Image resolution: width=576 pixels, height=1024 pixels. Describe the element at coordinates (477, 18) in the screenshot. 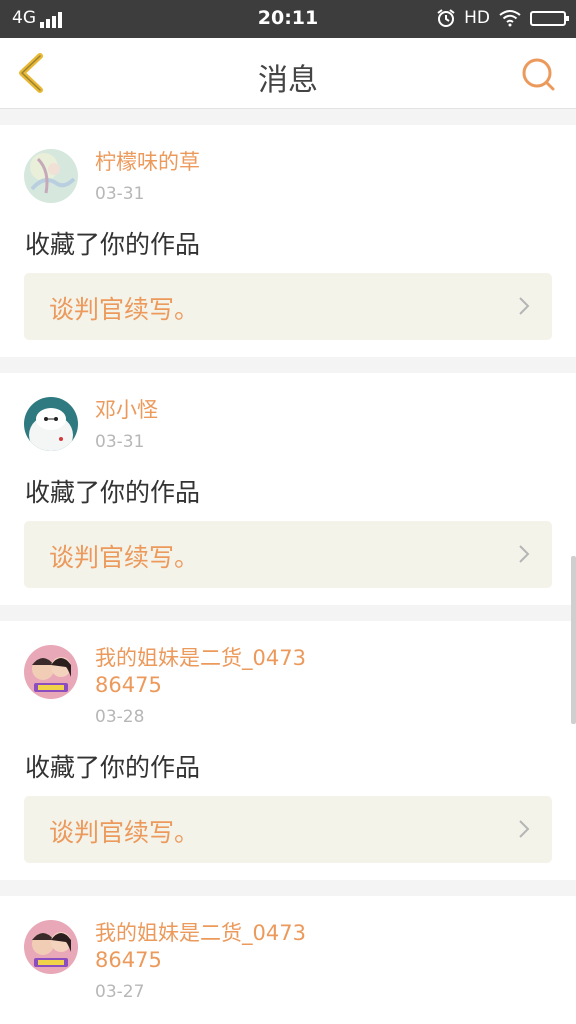

I see `hd-indicator: HD` at that location.